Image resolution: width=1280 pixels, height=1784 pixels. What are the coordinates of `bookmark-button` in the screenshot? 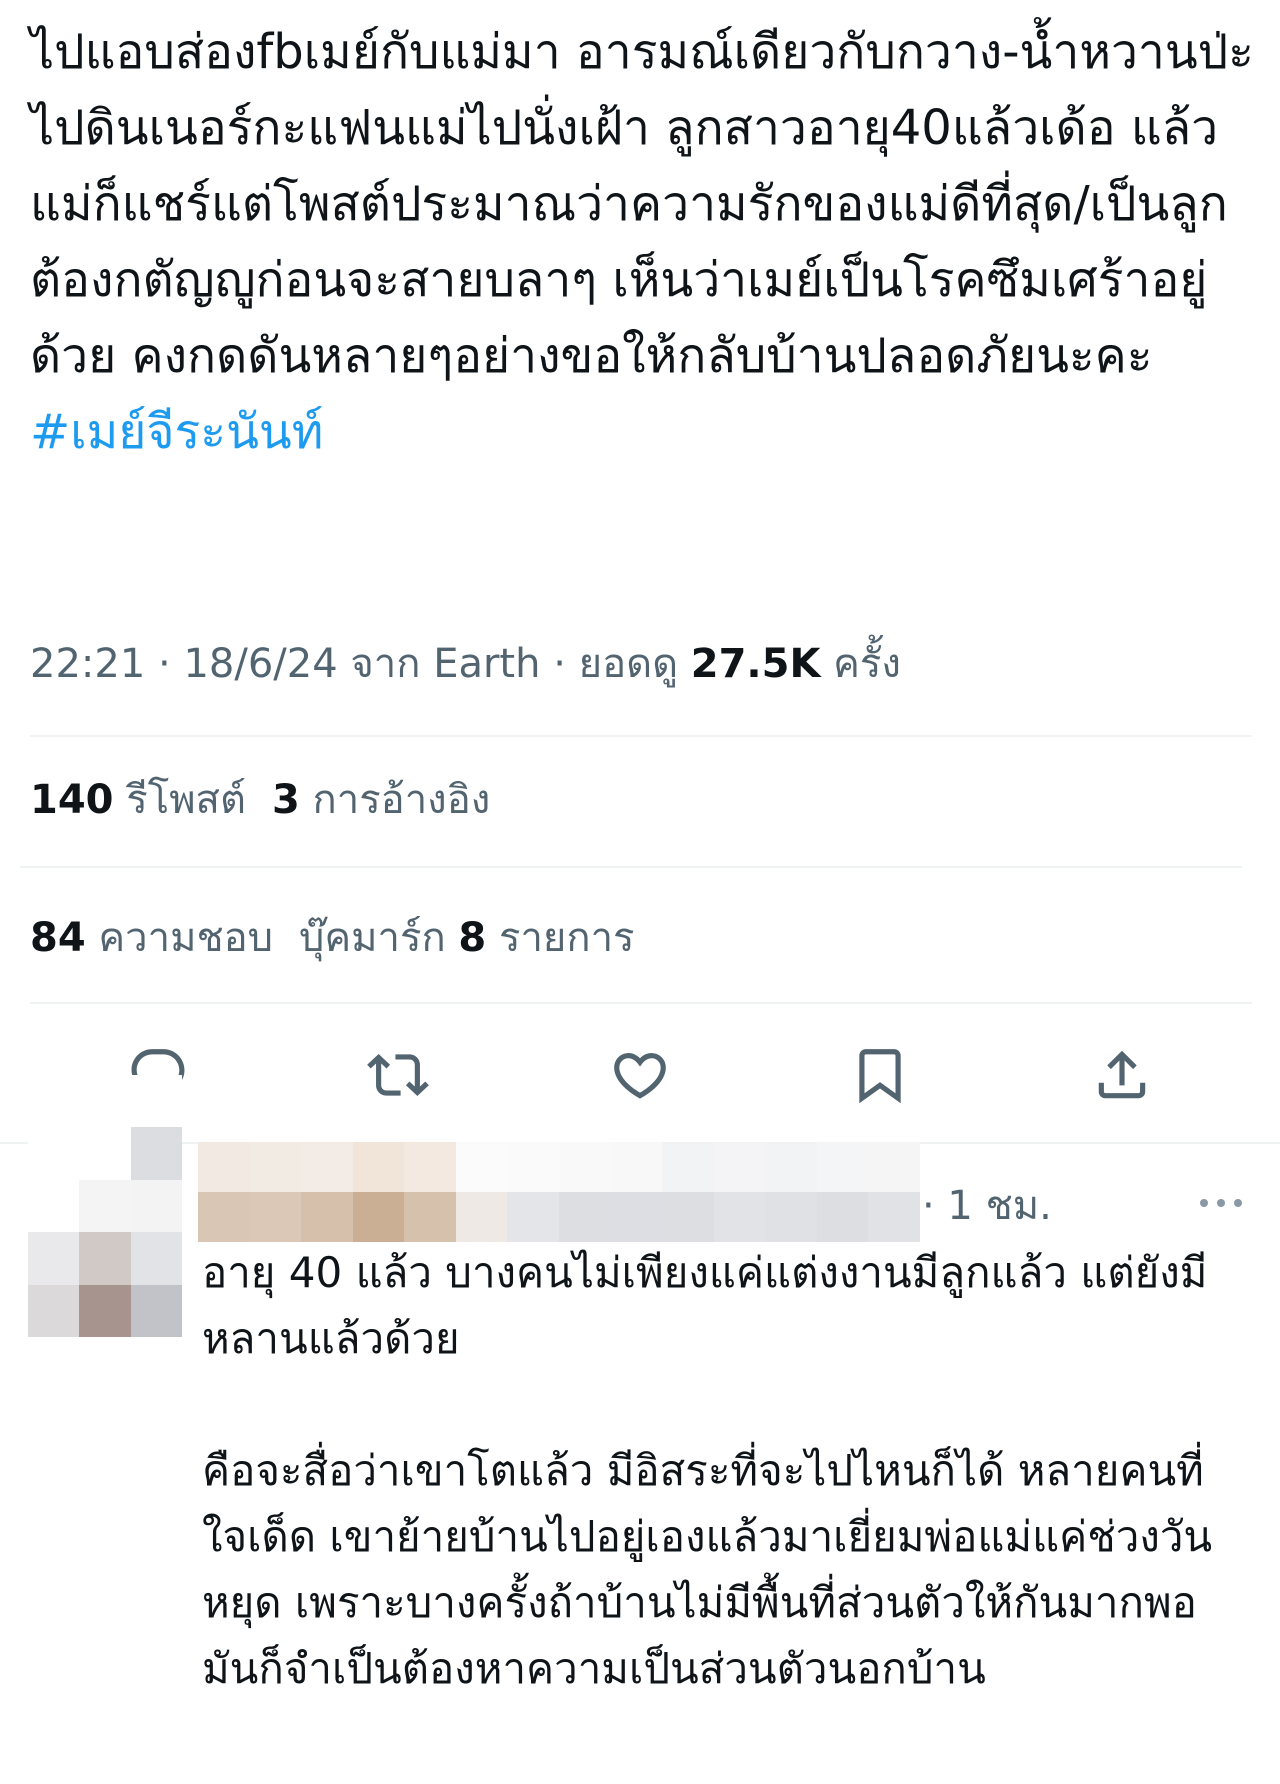 It's located at (880, 1075).